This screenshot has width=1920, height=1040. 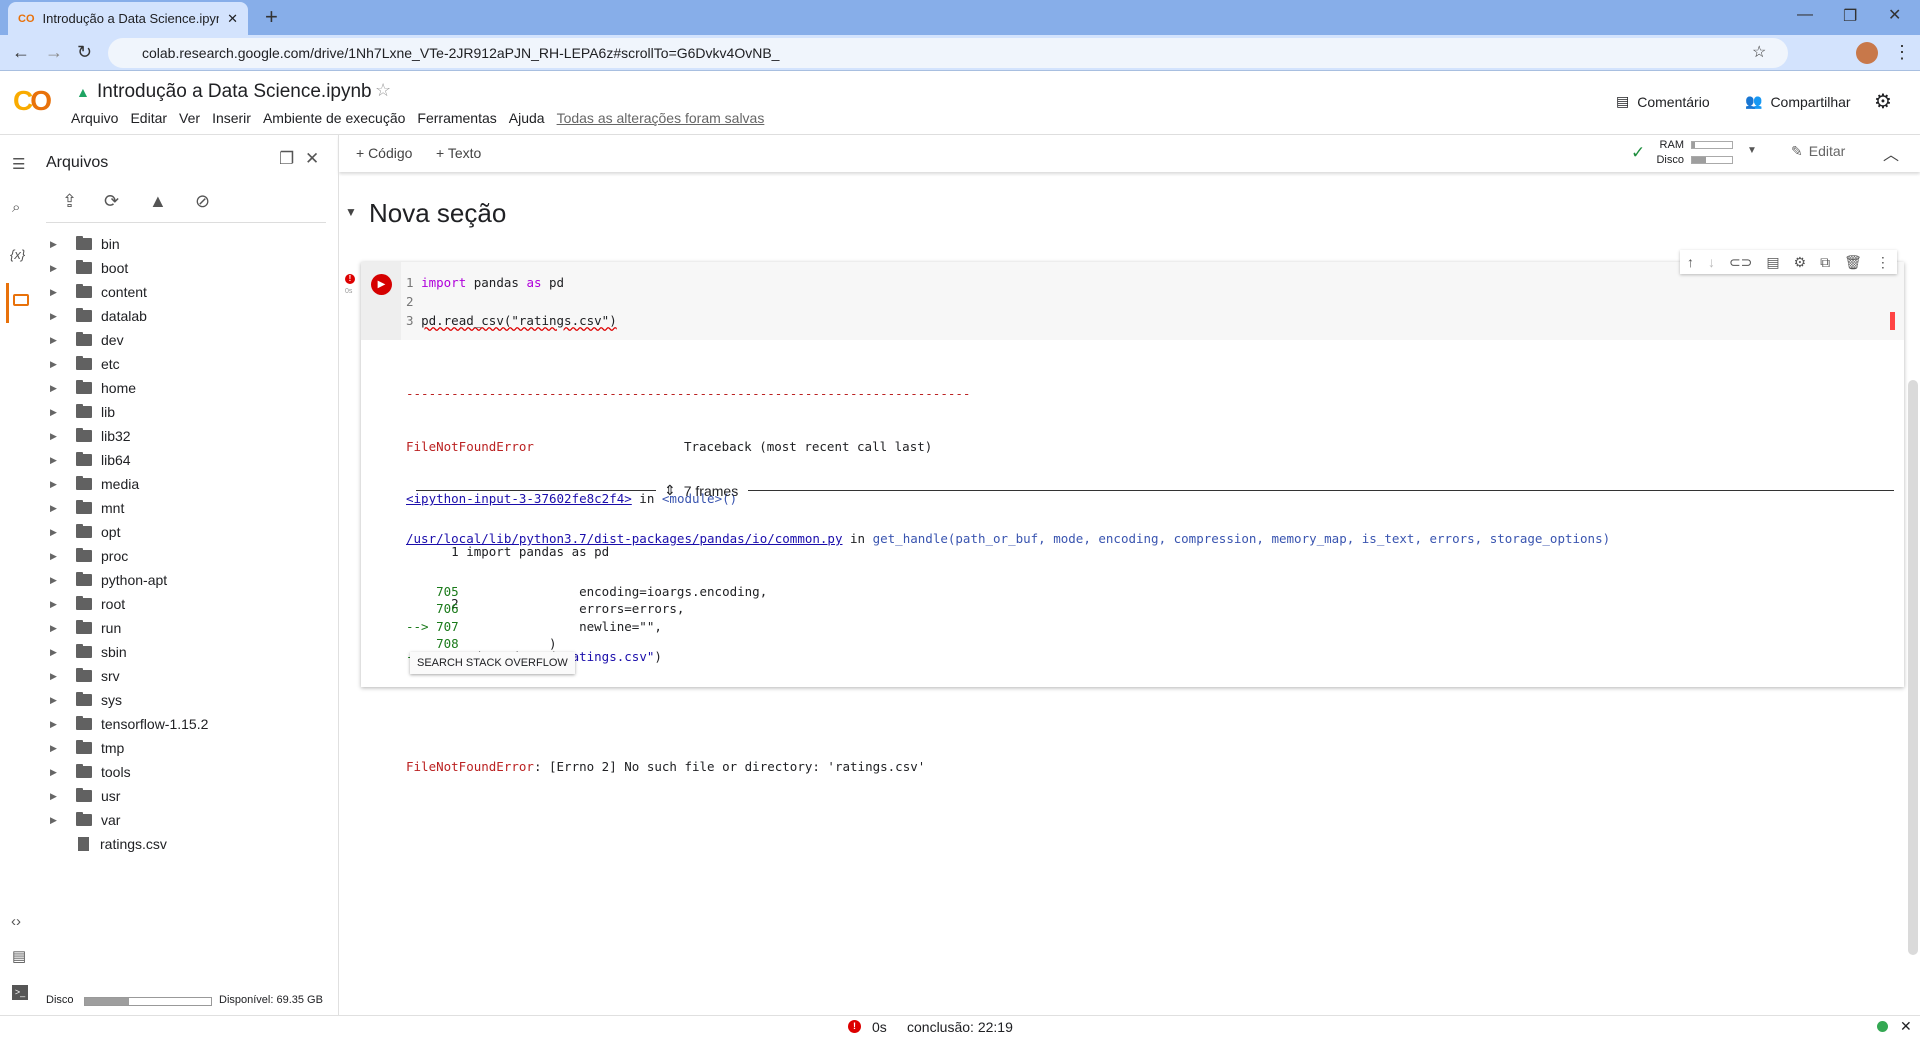 What do you see at coordinates (383, 90) in the screenshot?
I see `star-icon: ☆` at bounding box center [383, 90].